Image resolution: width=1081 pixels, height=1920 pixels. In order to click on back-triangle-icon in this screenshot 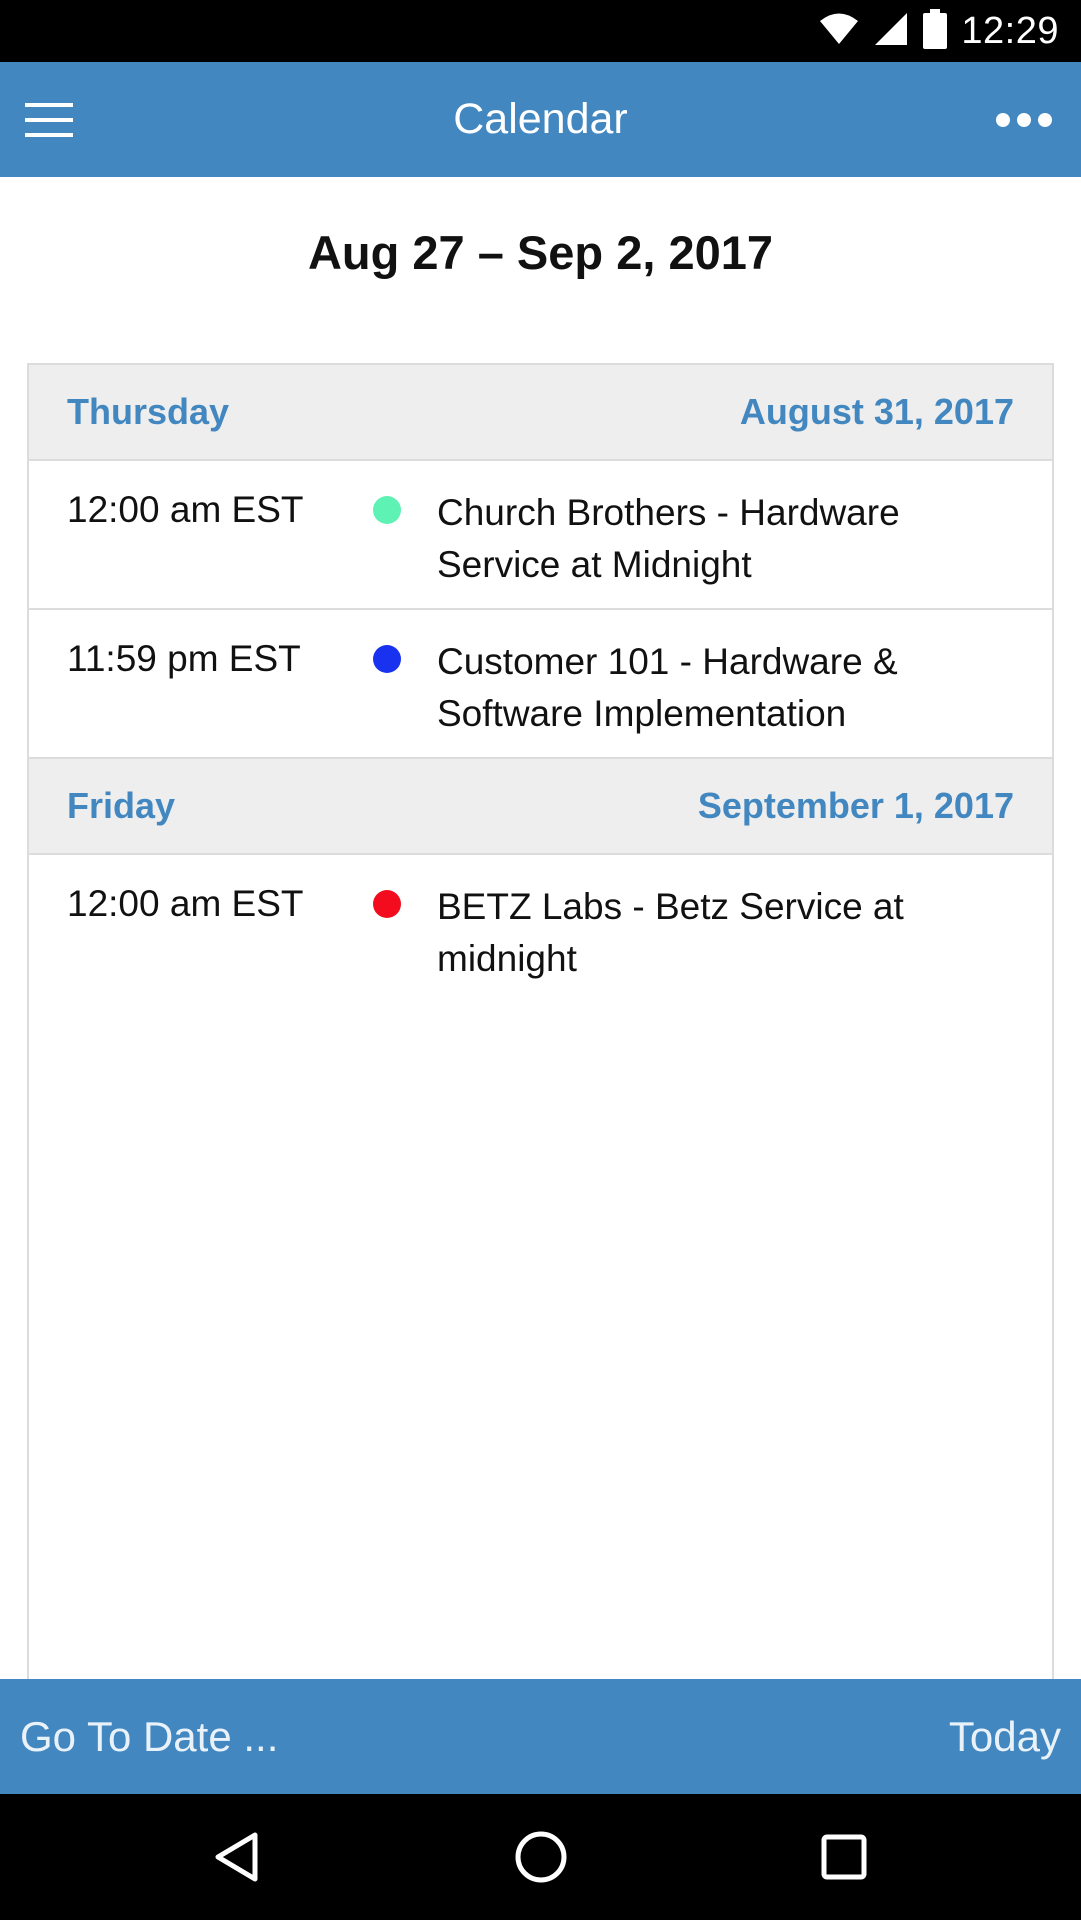, I will do `click(236, 1857)`.